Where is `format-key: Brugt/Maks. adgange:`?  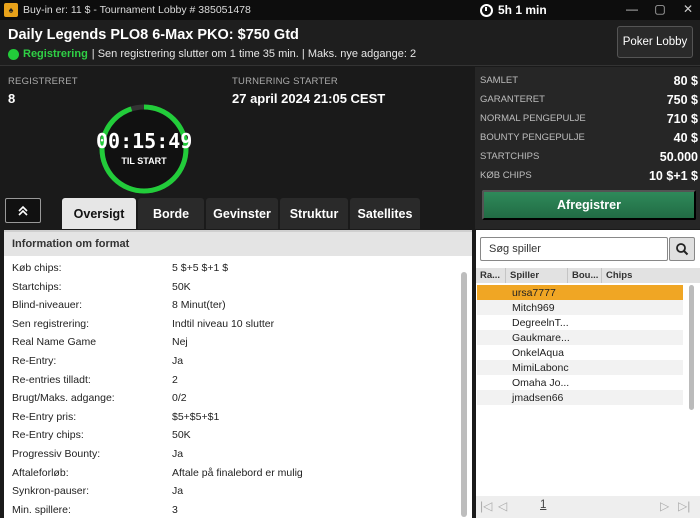 format-key: Brugt/Maks. adgange: is located at coordinates (63, 398).